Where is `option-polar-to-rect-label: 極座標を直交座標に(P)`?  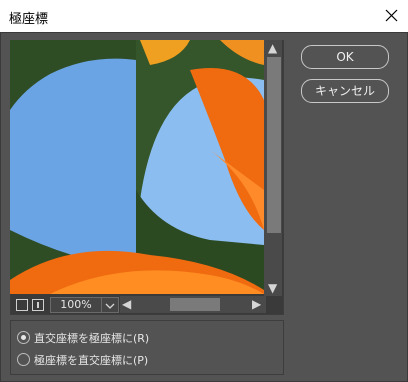
option-polar-to-rect-label: 極座標を直交座標に(P) is located at coordinates (91, 360).